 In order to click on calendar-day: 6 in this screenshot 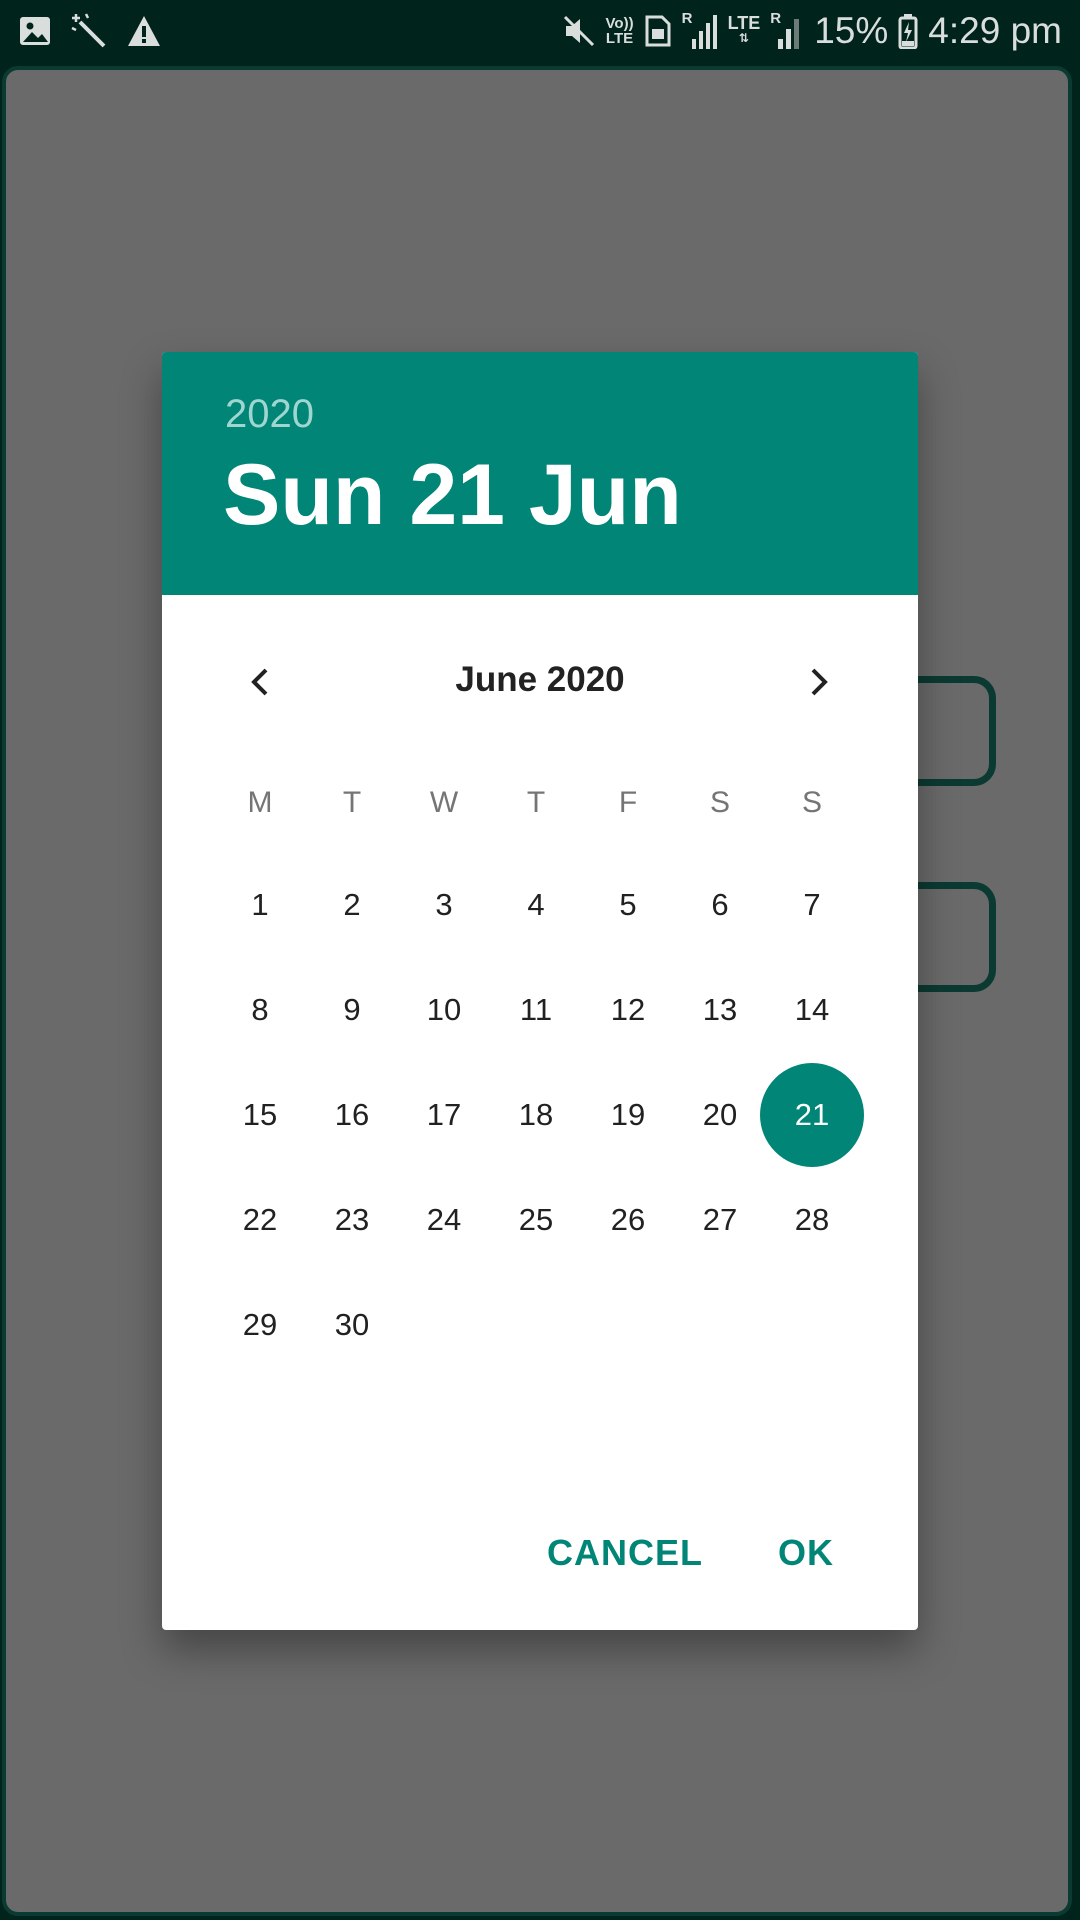, I will do `click(720, 905)`.